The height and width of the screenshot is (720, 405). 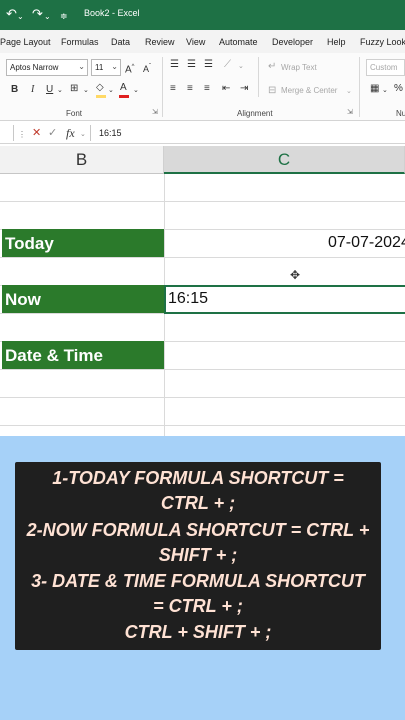 I want to click on borders-icon: ⊞, so click(x=74, y=89).